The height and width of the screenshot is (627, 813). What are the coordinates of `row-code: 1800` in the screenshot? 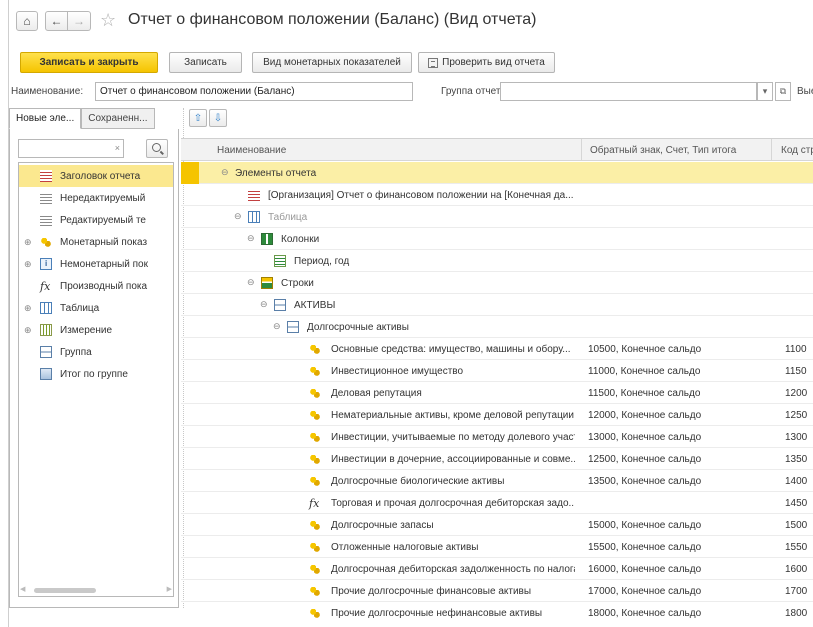 It's located at (796, 613).